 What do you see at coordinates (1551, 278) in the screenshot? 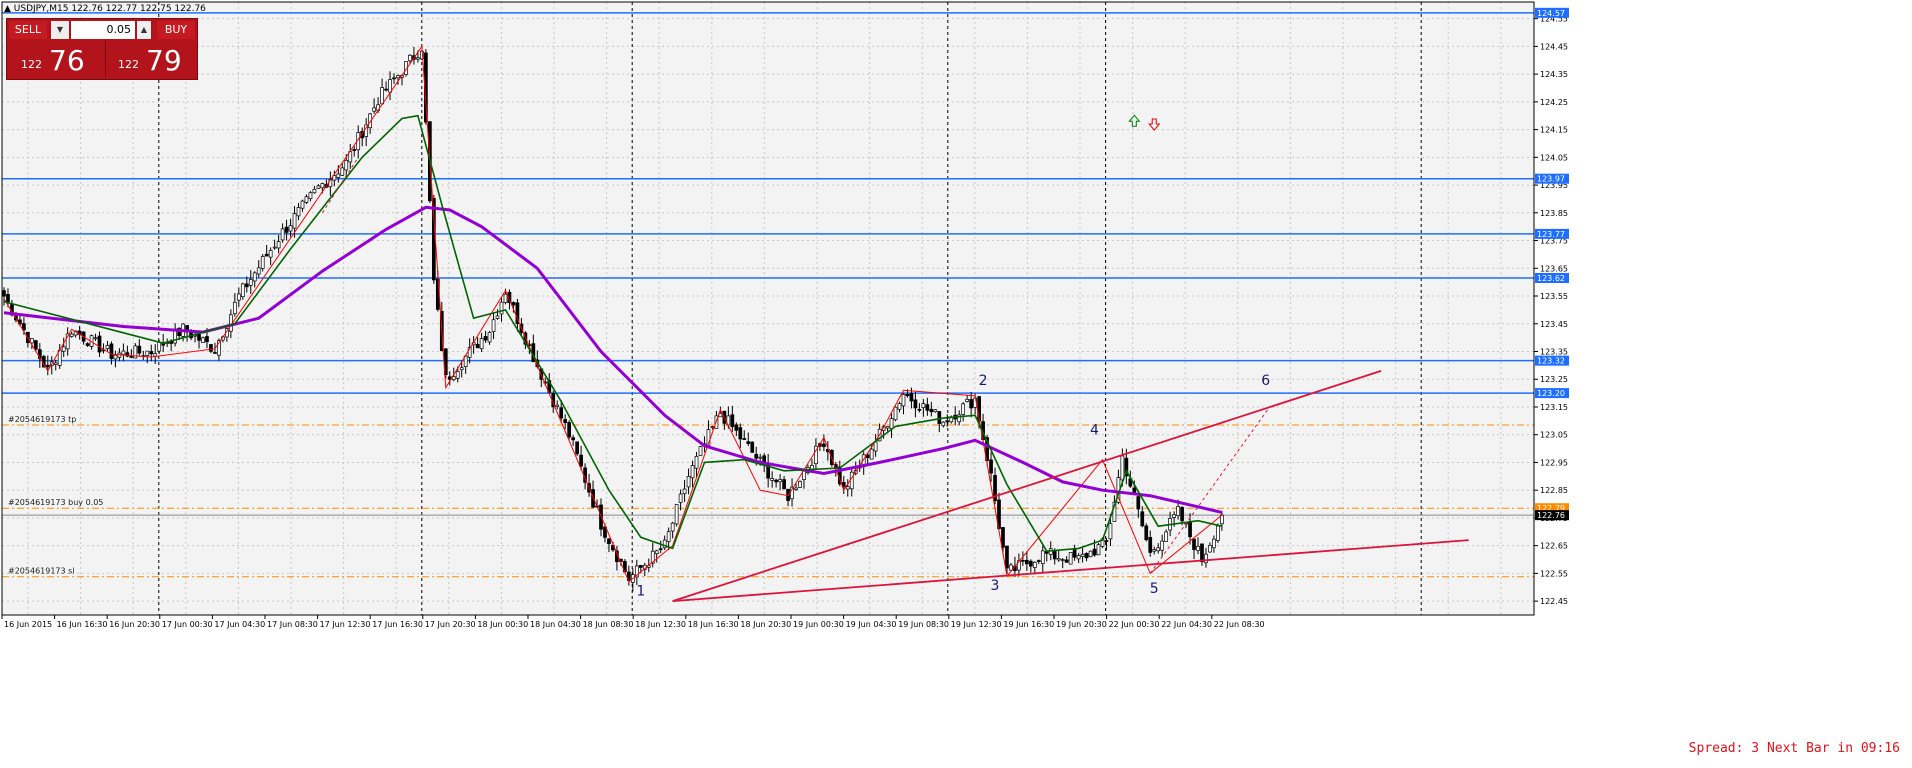
I see `level-price-badge: 123.62` at bounding box center [1551, 278].